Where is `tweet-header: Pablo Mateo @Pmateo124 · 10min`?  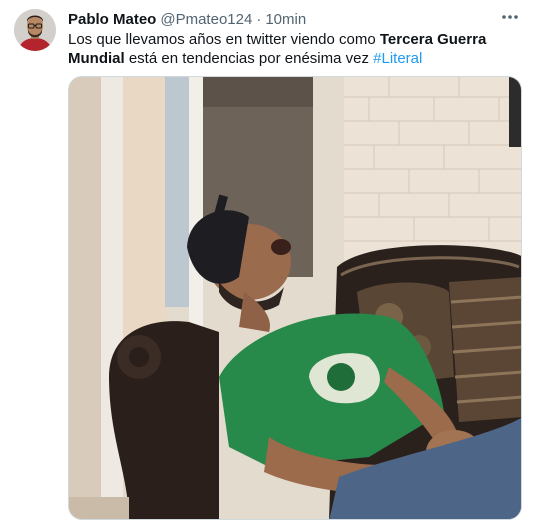
tweet-header: Pablo Mateo @Pmateo124 · 10min is located at coordinates (293, 19).